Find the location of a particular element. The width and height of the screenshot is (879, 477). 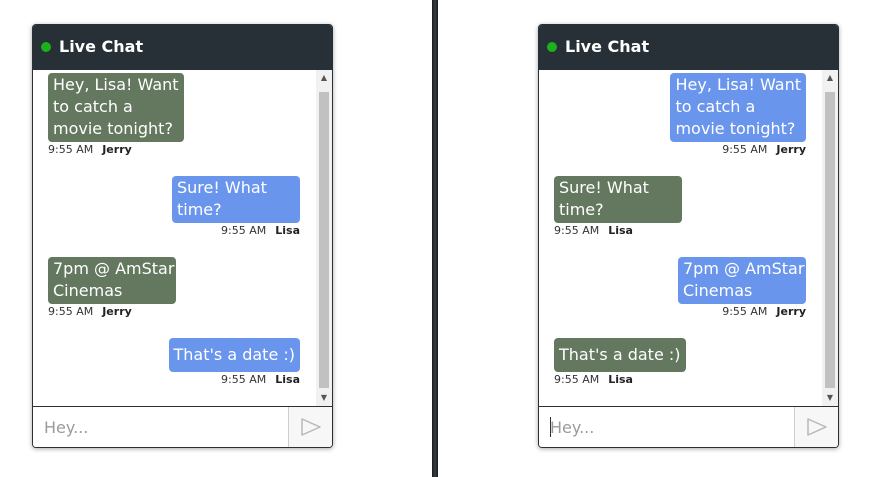

panel-divider is located at coordinates (435, 238).